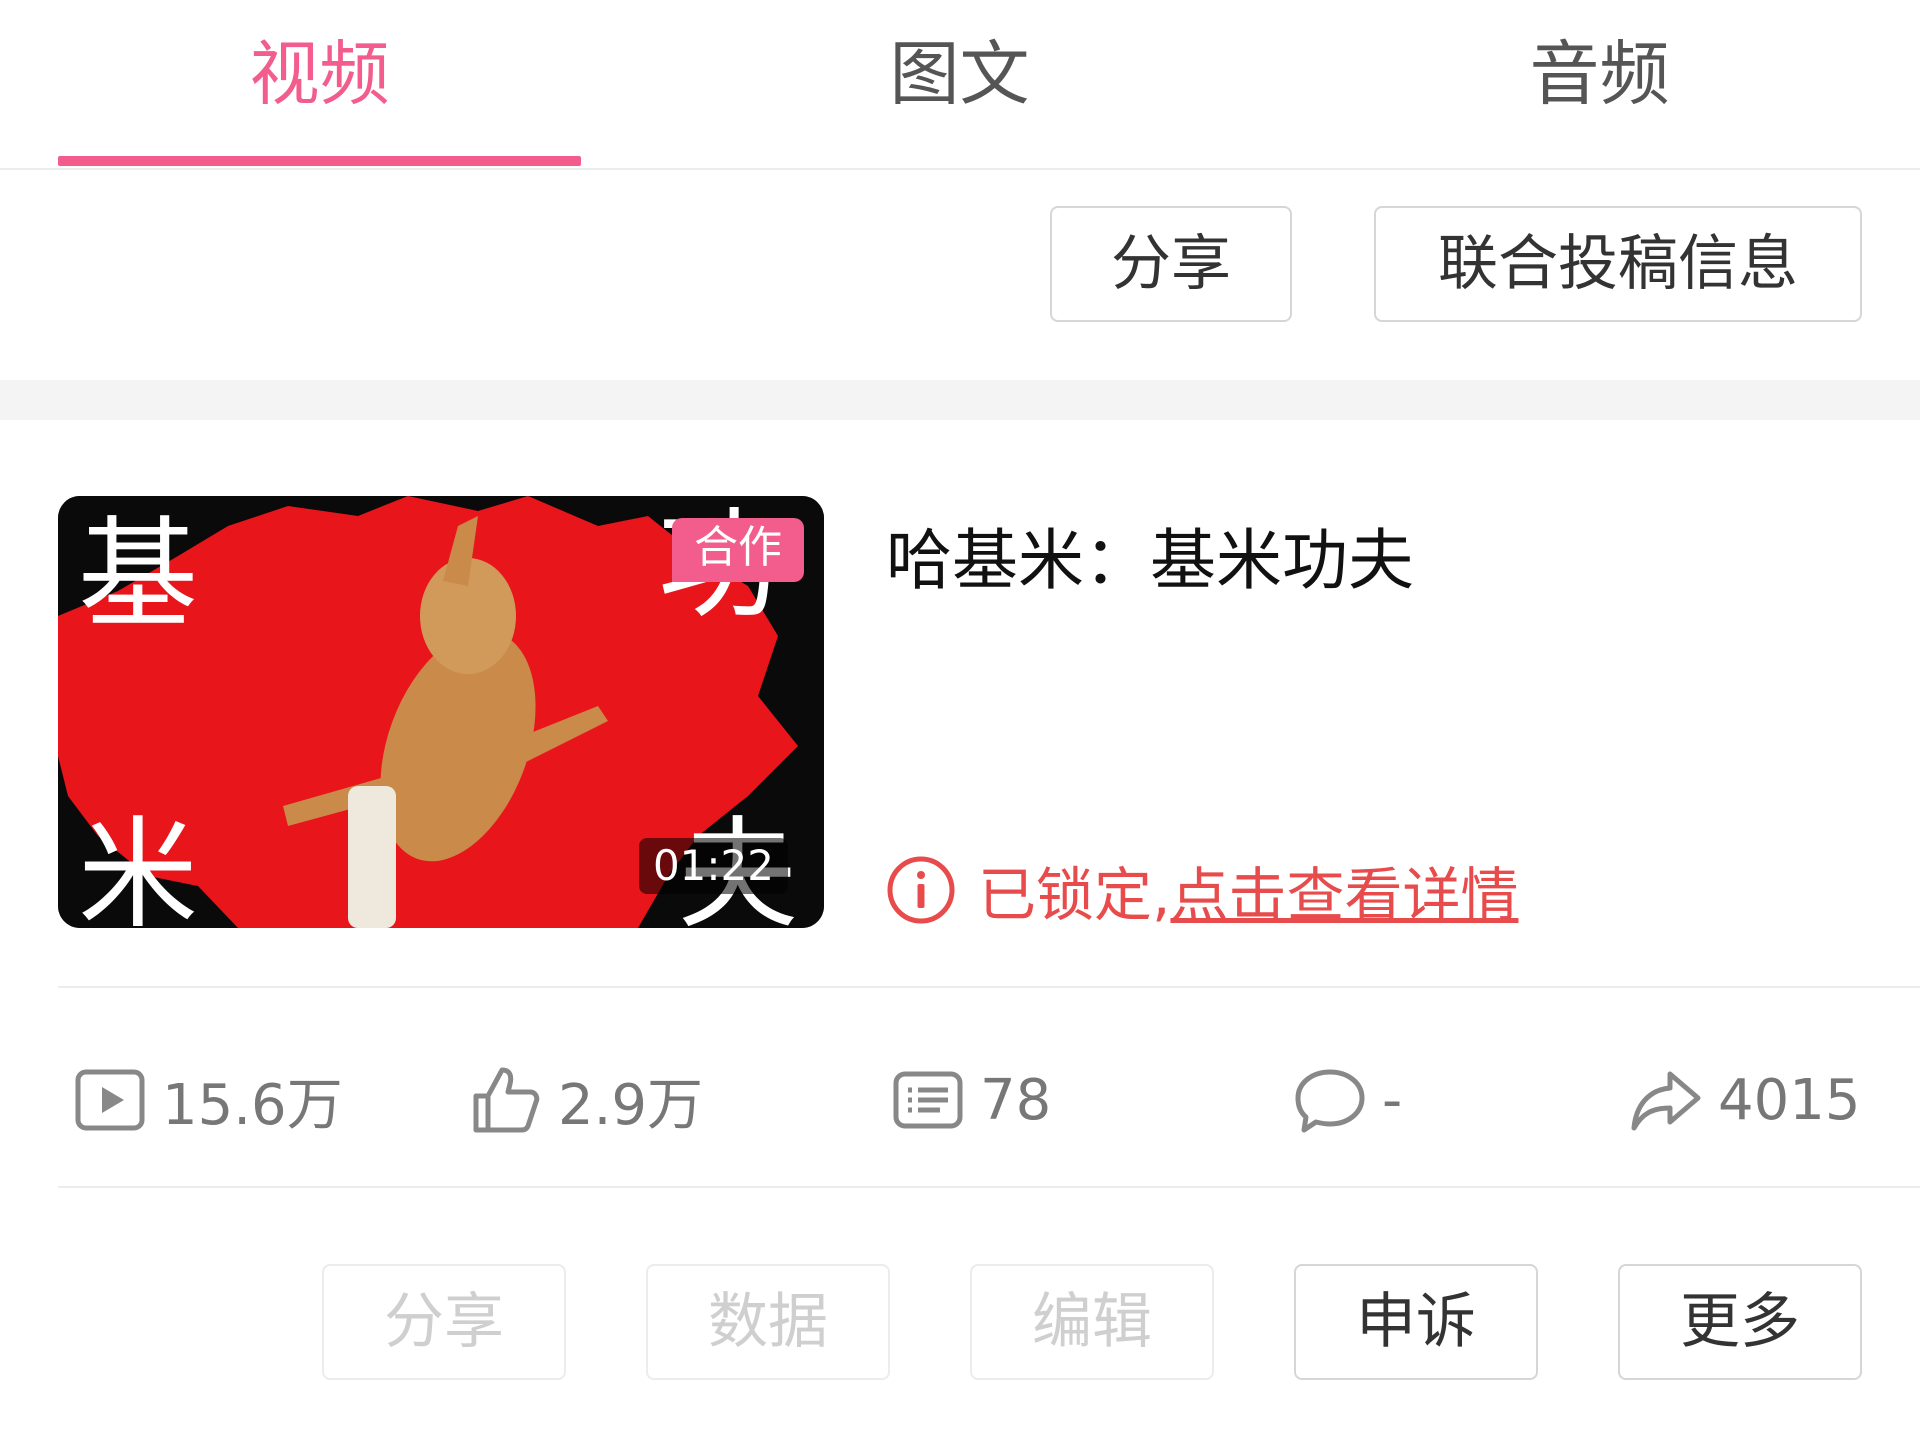 The height and width of the screenshot is (1440, 1920). I want to click on shares-count: 4015, so click(1789, 1100).